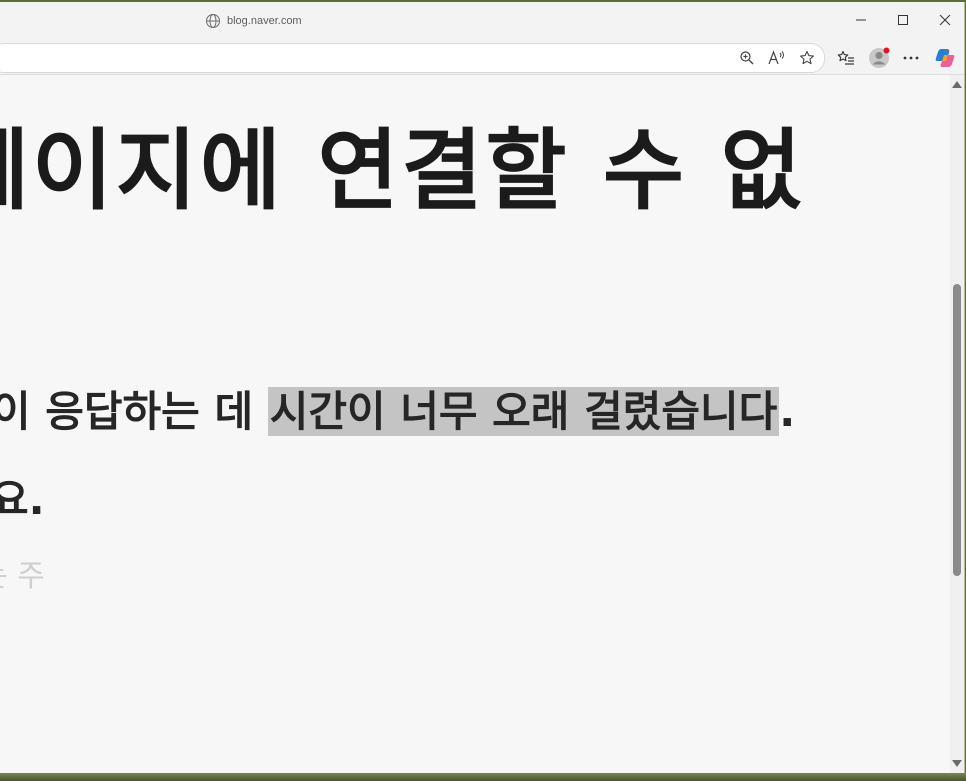  I want to click on zoom-icon, so click(747, 58).